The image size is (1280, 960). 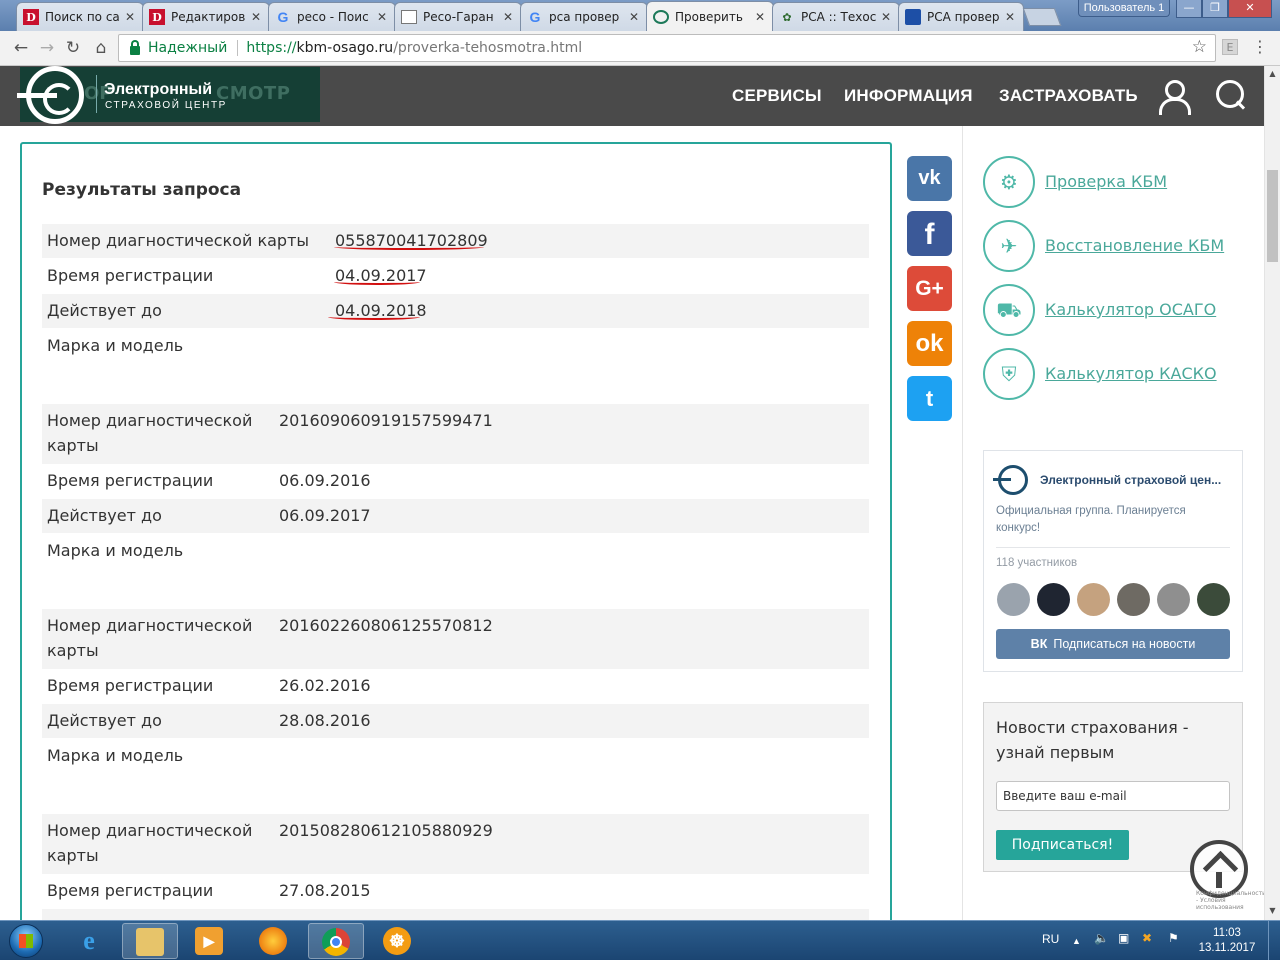 What do you see at coordinates (1062, 845) in the screenshot?
I see `subscribe-button: Подписаться!` at bounding box center [1062, 845].